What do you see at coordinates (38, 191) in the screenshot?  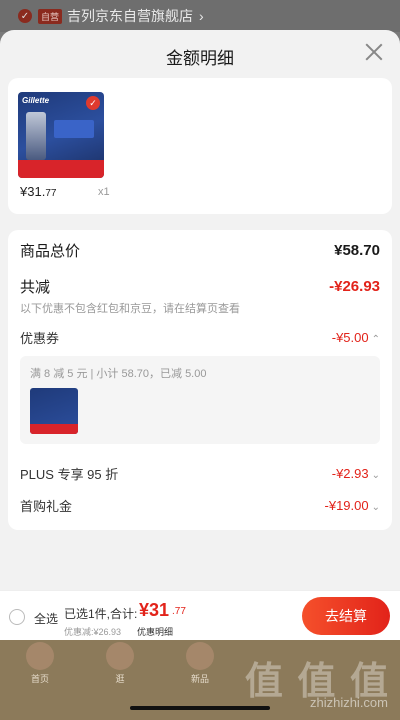 I see `product-price: ¥31.77` at bounding box center [38, 191].